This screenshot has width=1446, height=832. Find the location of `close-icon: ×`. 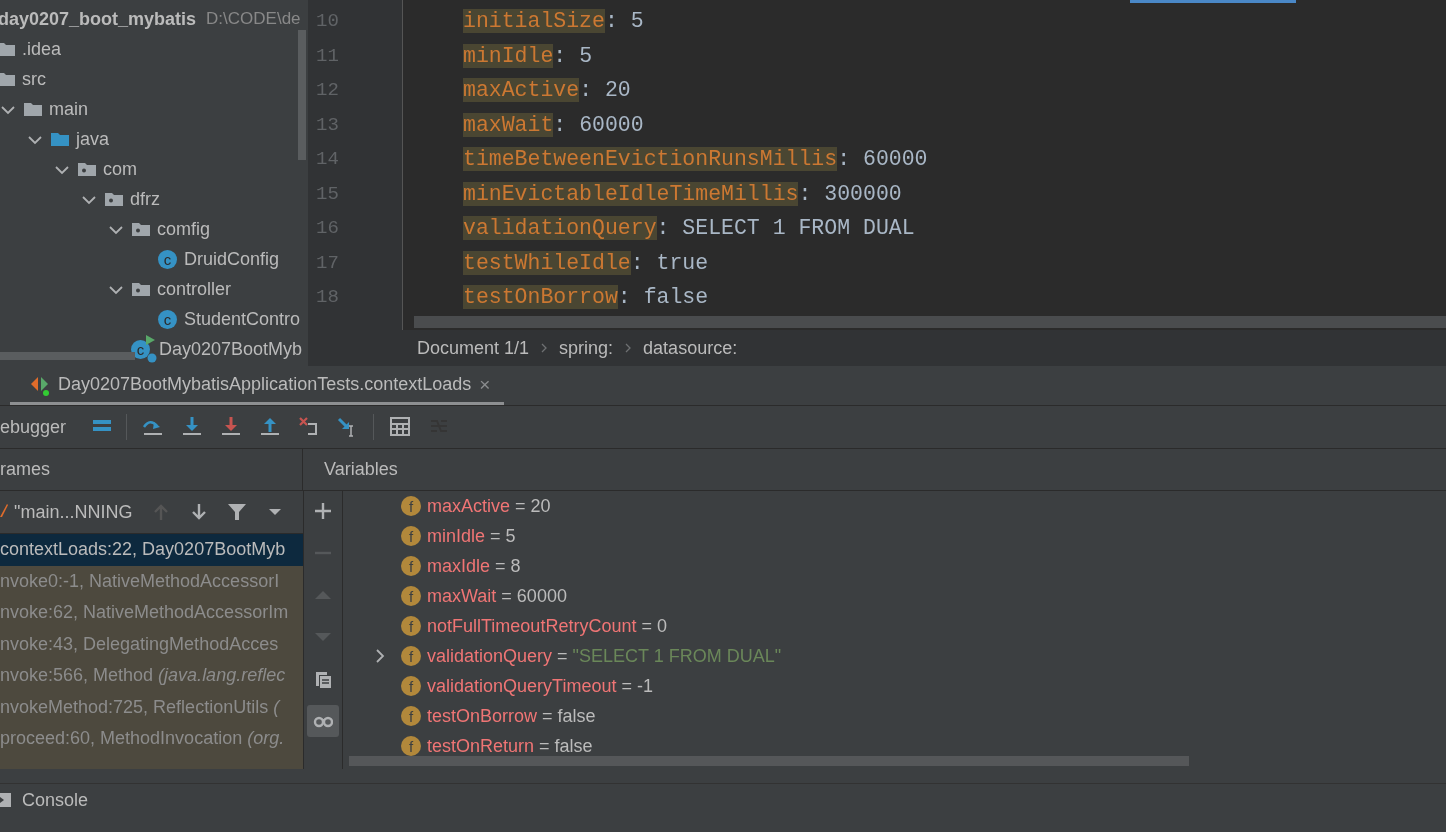

close-icon: × is located at coordinates (485, 384).